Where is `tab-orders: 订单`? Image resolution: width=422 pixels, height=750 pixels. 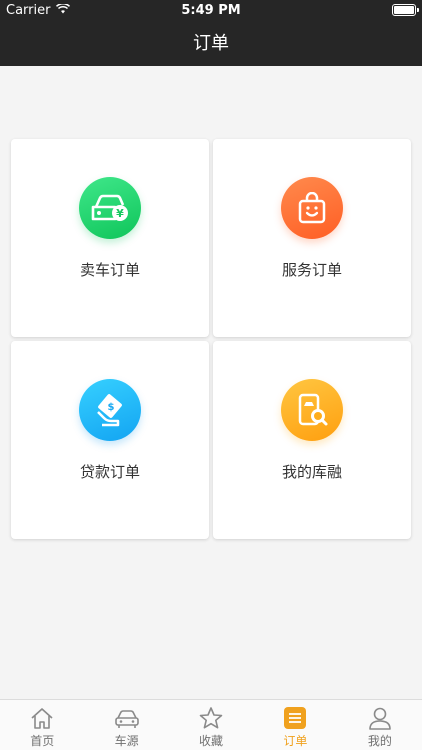 tab-orders: 订单 is located at coordinates (295, 725).